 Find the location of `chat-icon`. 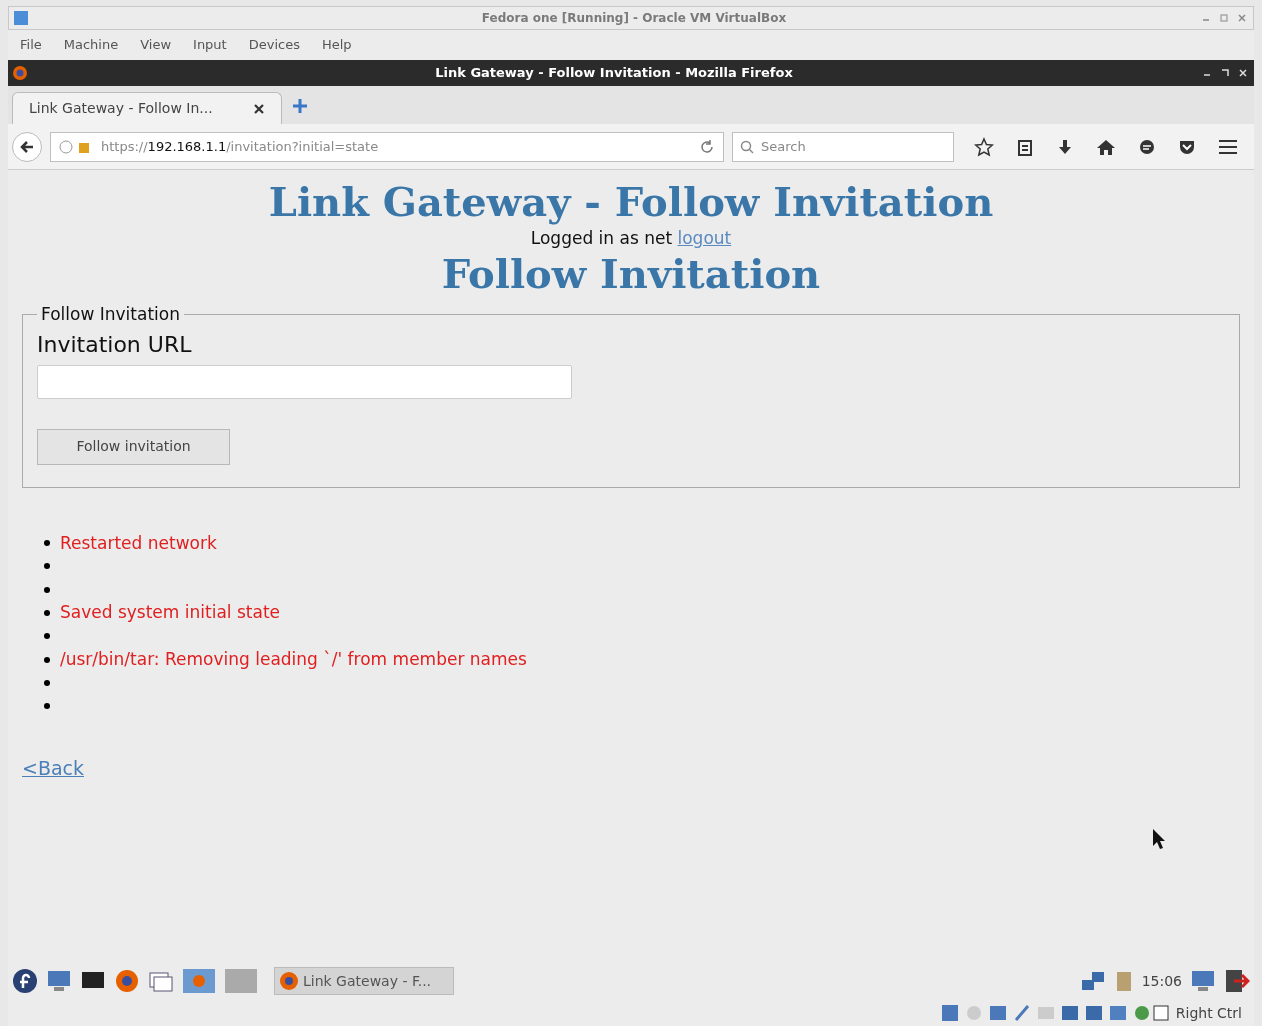

chat-icon is located at coordinates (1147, 146).